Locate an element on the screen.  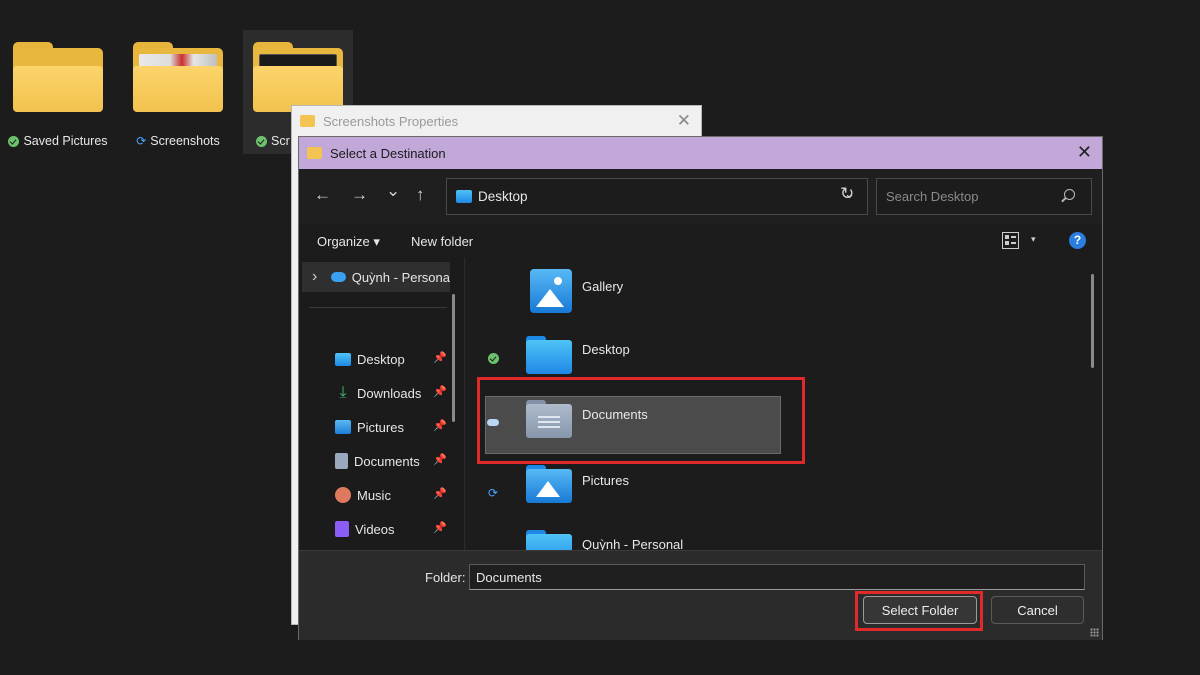
address-bar: Desktop ⌄ is located at coordinates (657, 196).